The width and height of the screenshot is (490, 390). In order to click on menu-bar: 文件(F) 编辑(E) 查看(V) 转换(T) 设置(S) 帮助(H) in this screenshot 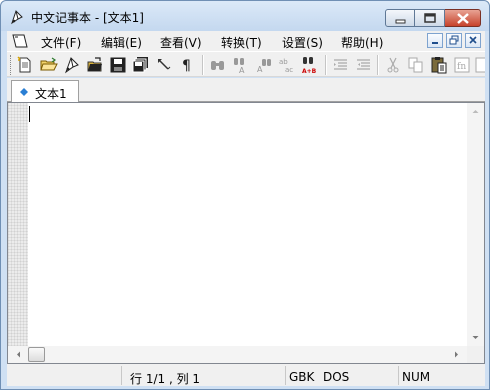, I will do `click(246, 41)`.